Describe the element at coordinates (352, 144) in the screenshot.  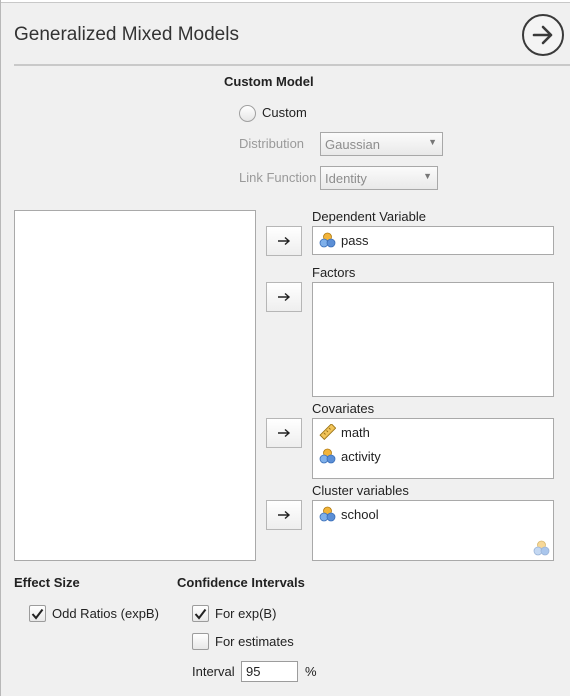
I see `distribution-select-value: Gaussian` at that location.